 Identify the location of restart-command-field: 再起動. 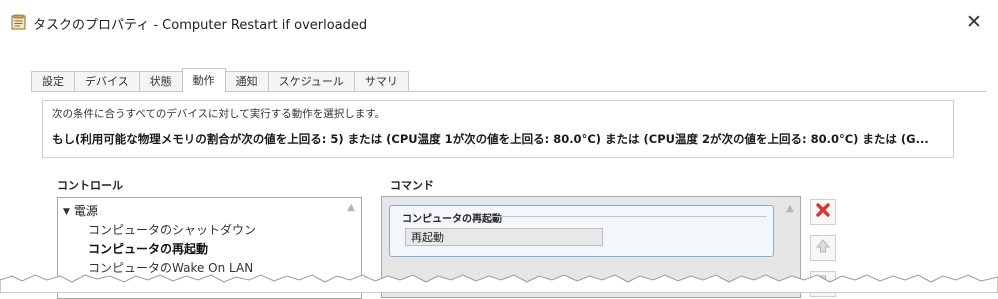
(504, 237).